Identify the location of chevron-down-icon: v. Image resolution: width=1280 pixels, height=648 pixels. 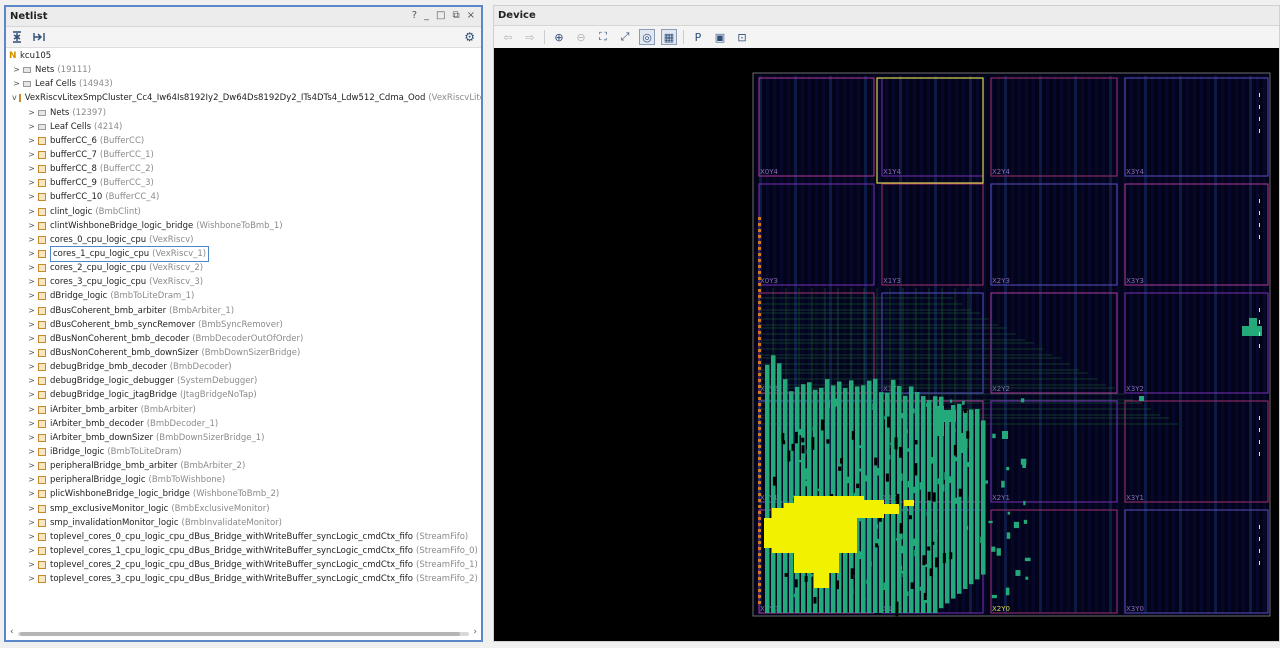
(14, 98).